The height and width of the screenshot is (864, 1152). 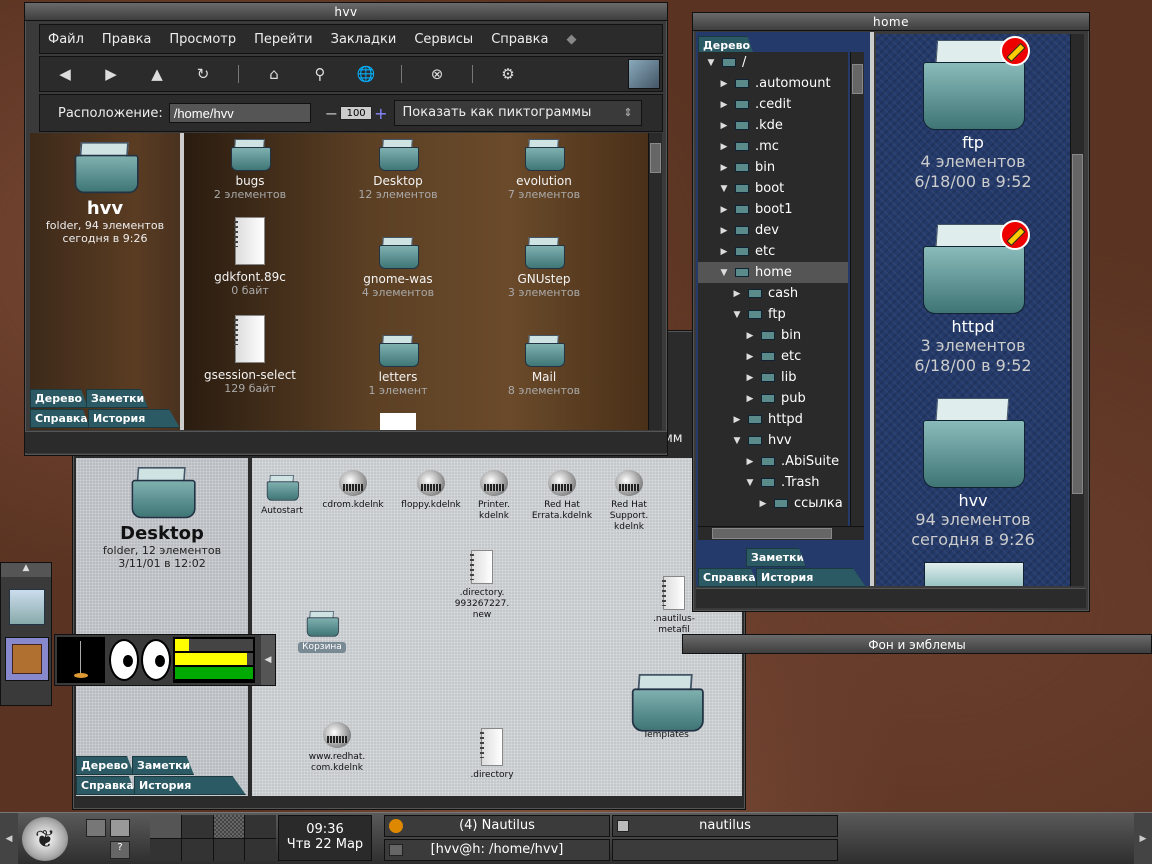 I want to click on support-item: Red Hat Support. kdelnk, so click(x=629, y=501).